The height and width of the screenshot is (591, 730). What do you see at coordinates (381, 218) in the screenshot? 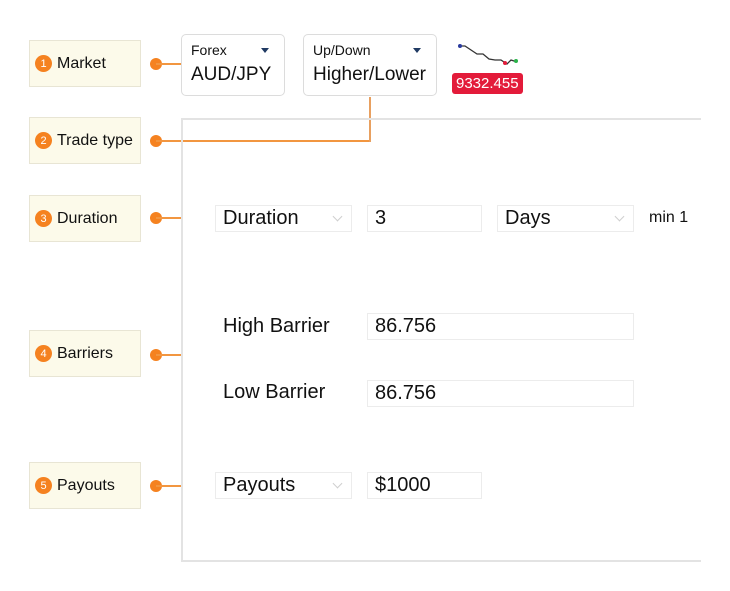
I see `duration-amount-value: 3` at bounding box center [381, 218].